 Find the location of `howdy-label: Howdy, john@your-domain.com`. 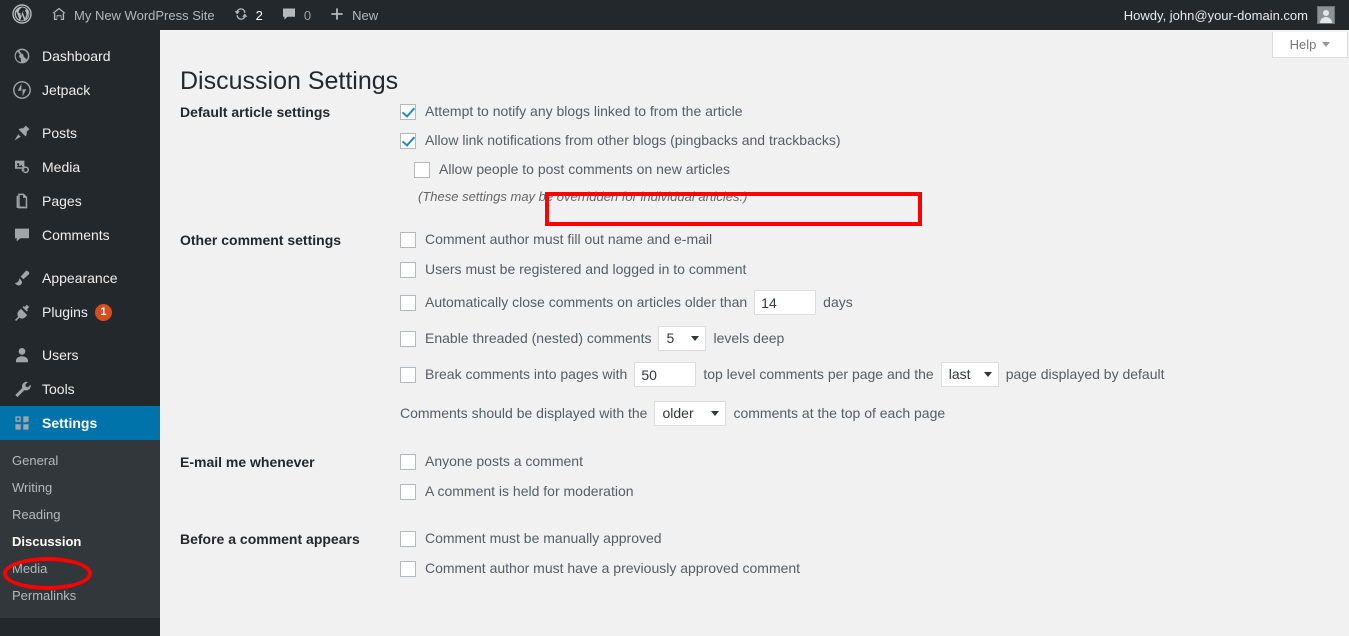

howdy-label: Howdy, john@your-domain.com is located at coordinates (1216, 15).